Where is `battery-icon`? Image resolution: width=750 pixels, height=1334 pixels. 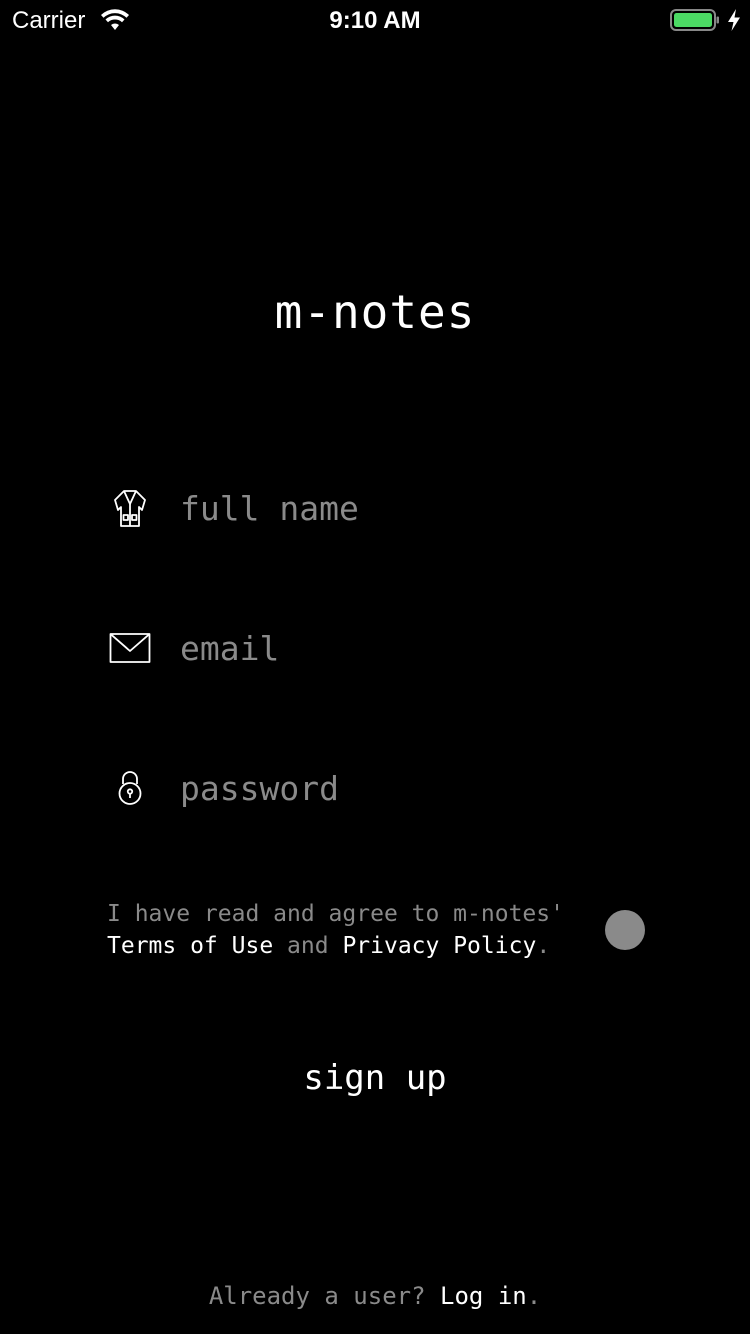
battery-icon is located at coordinates (694, 20).